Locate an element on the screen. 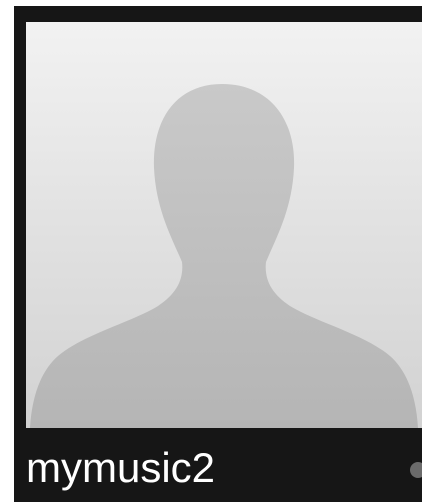 This screenshot has height=502, width=422. status-dot-icon is located at coordinates (416, 470).